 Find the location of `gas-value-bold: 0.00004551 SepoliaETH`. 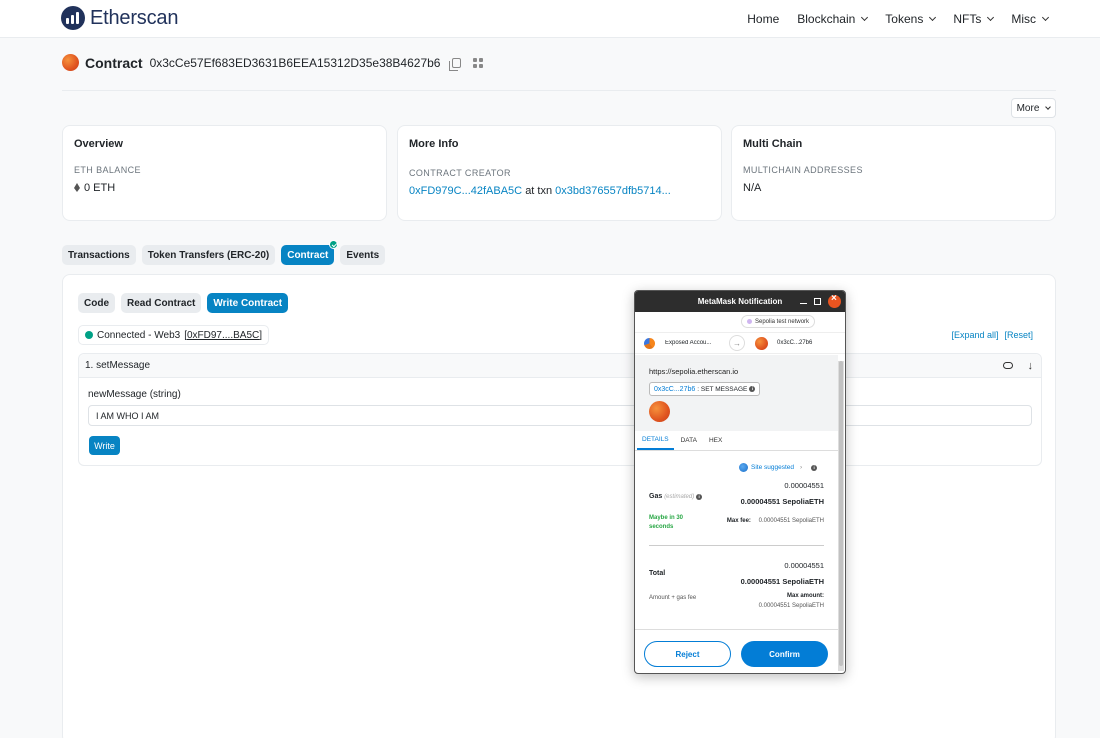

gas-value-bold: 0.00004551 SepoliaETH is located at coordinates (782, 501).